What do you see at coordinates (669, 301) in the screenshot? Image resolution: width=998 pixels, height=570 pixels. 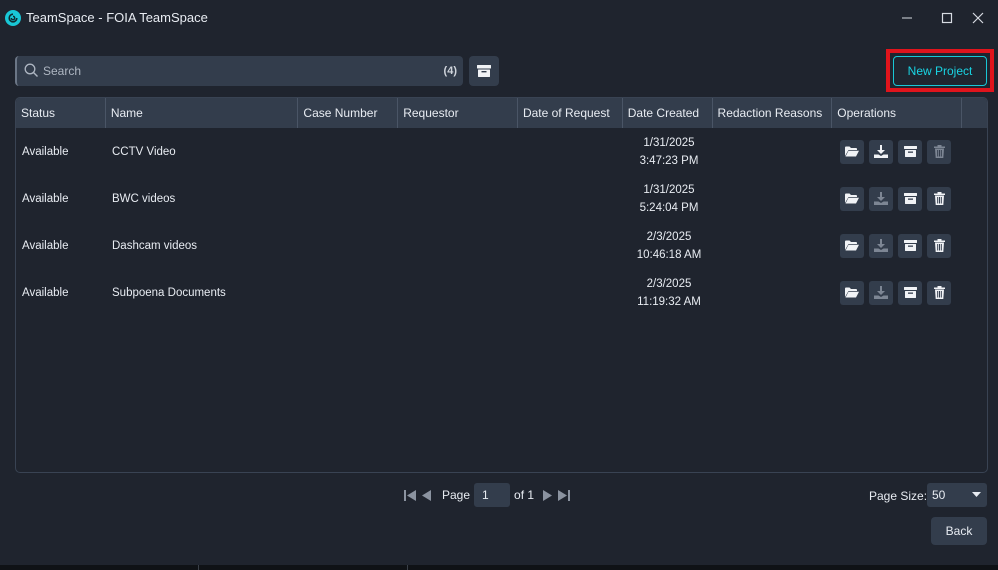 I see `date-created-time: 11:19:32 AM` at bounding box center [669, 301].